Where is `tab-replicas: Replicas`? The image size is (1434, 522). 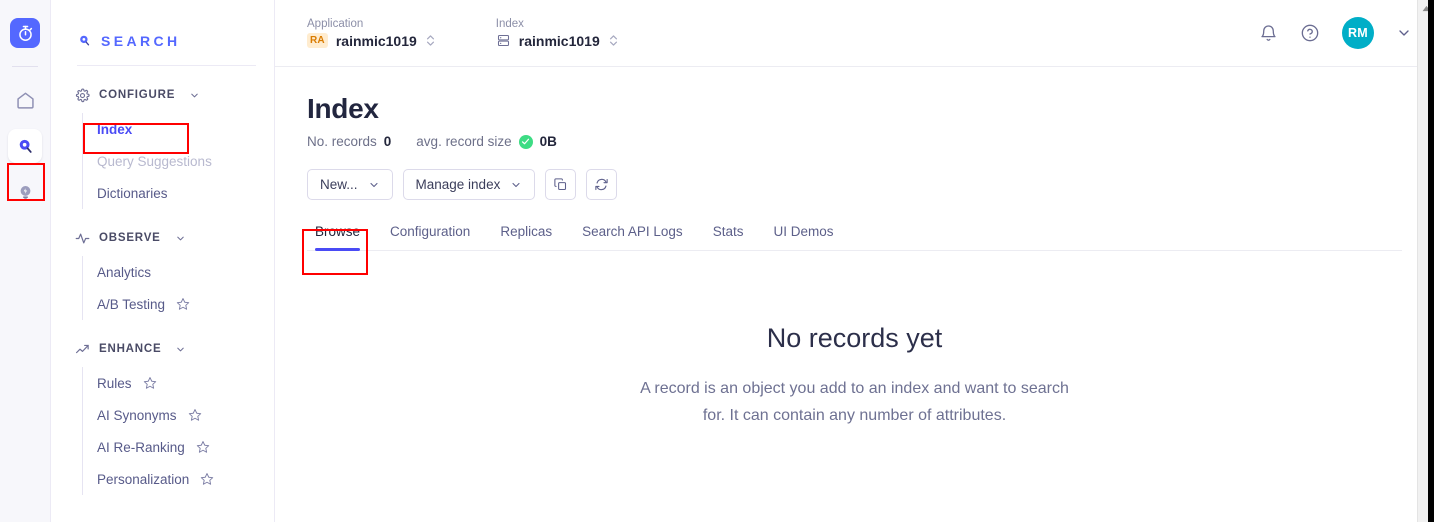
tab-replicas: Replicas is located at coordinates (526, 237).